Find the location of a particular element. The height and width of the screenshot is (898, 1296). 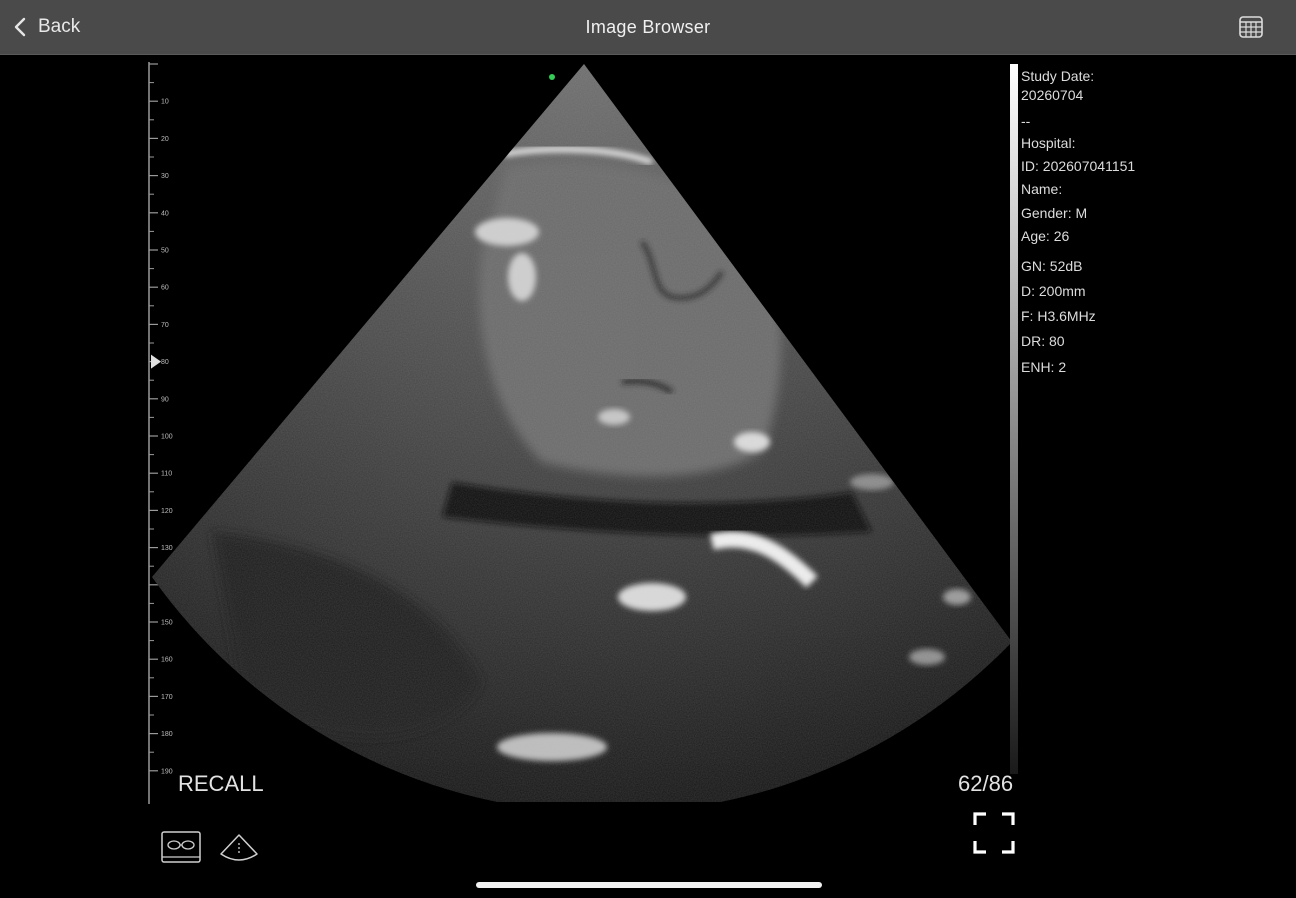

patient-age: Age: 26 is located at coordinates (1045, 236).